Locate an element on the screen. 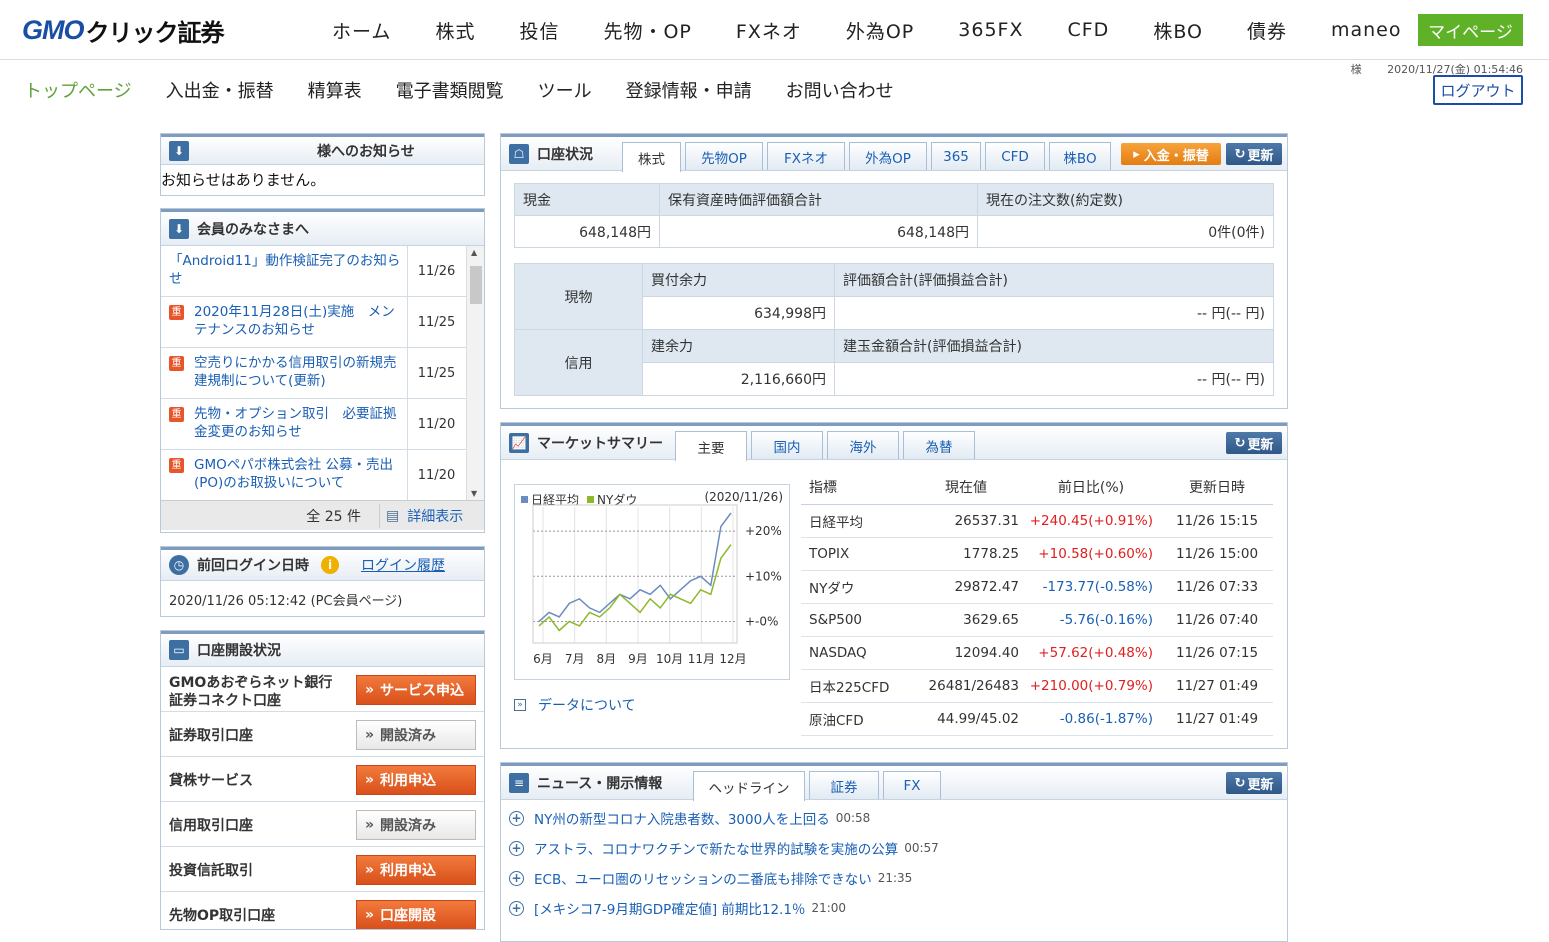  status-tab: 先物OP is located at coordinates (724, 156).